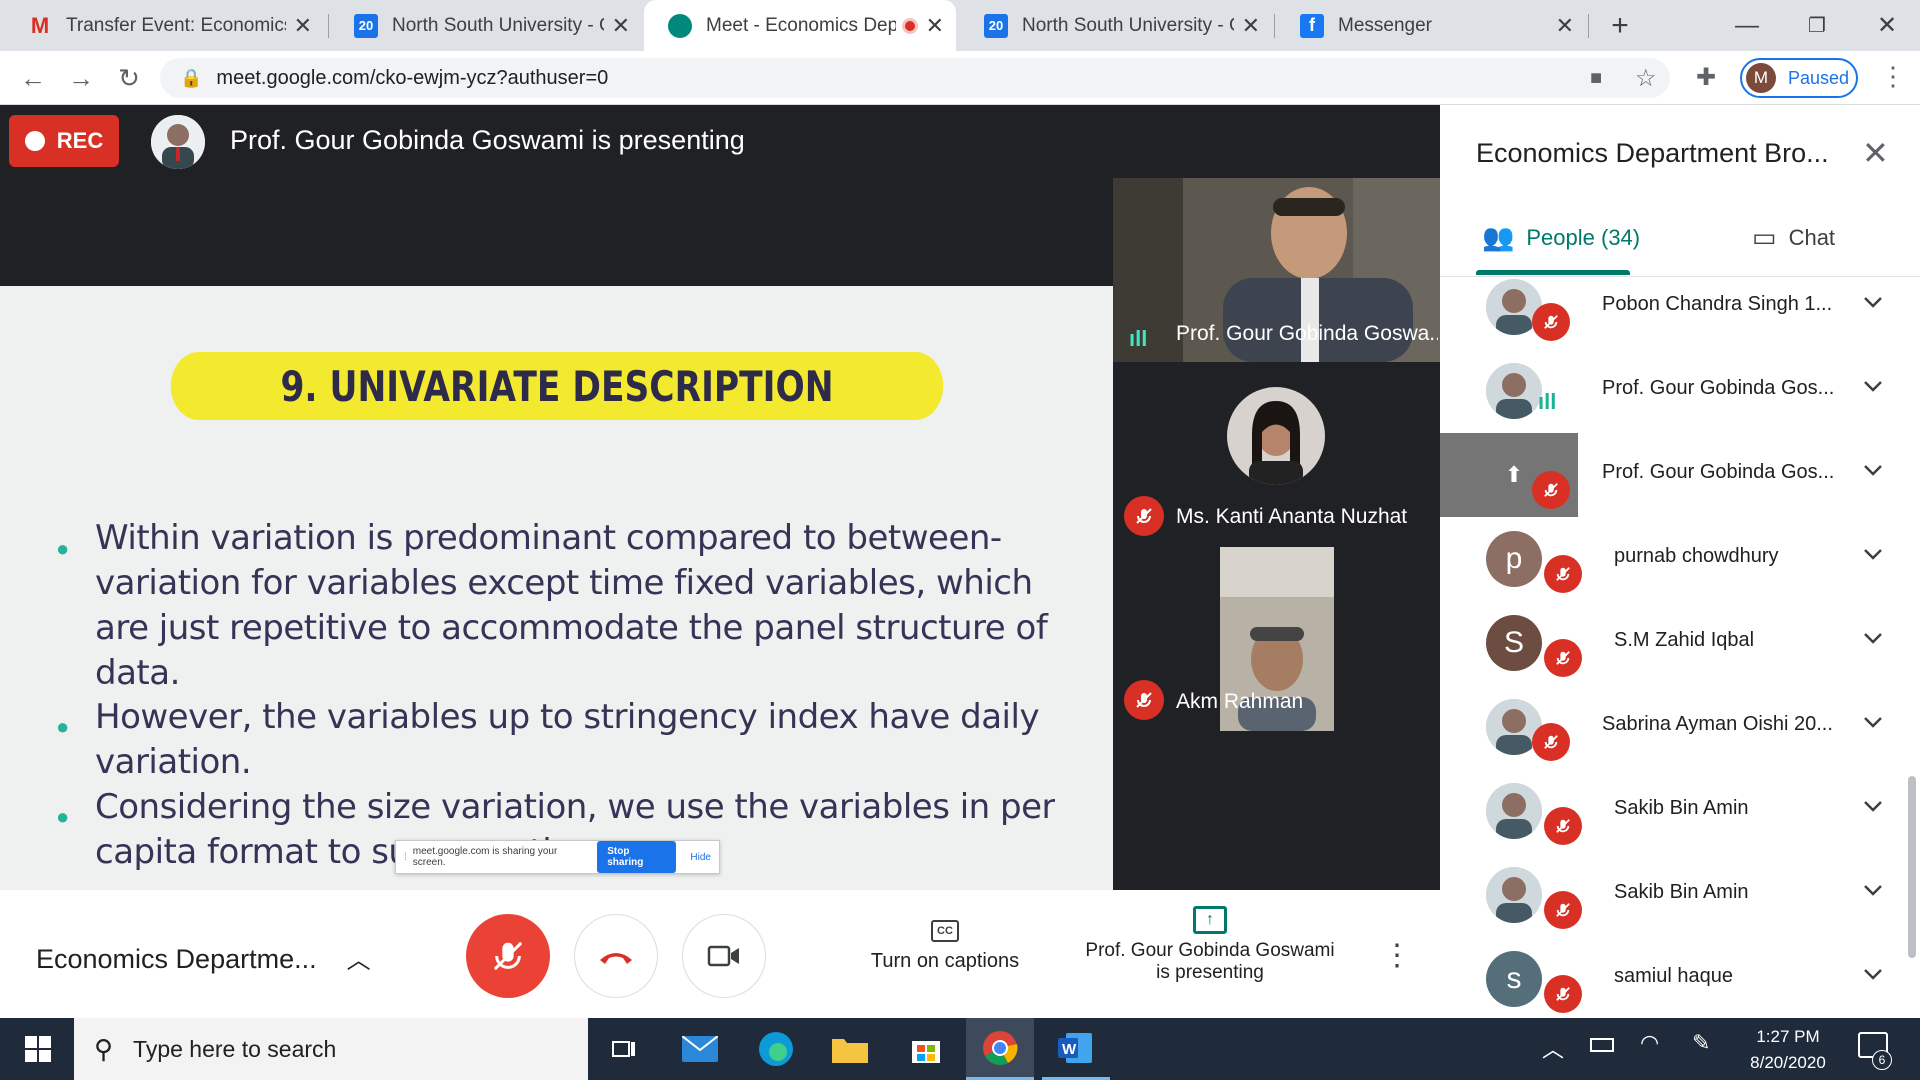 Image resolution: width=1920 pixels, height=1080 pixels. I want to click on tab-people: 👥 People (34), so click(1561, 237).